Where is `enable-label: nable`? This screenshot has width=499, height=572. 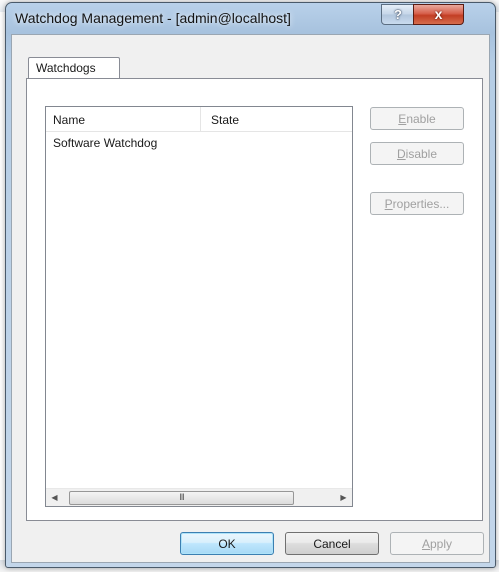
enable-label: nable is located at coordinates (421, 119).